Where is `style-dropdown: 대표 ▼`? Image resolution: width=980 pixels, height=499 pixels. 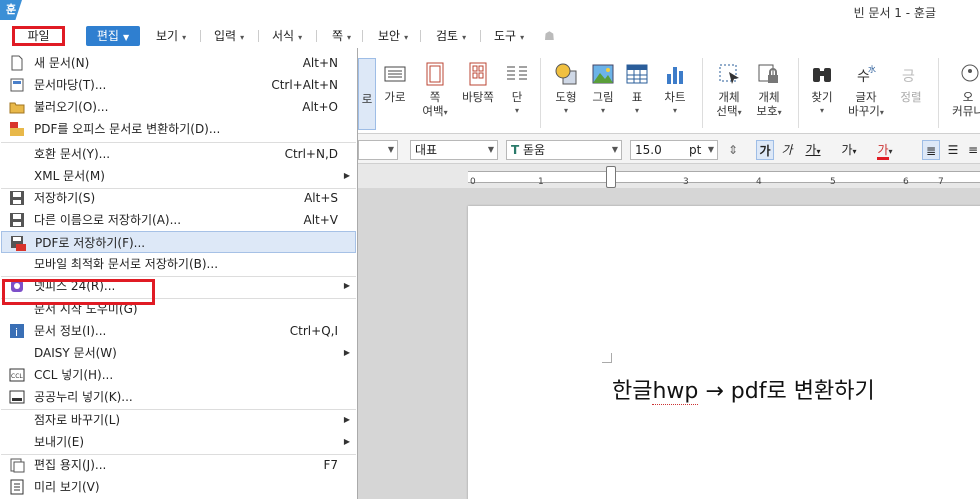
style-dropdown: 대표 ▼ is located at coordinates (454, 150).